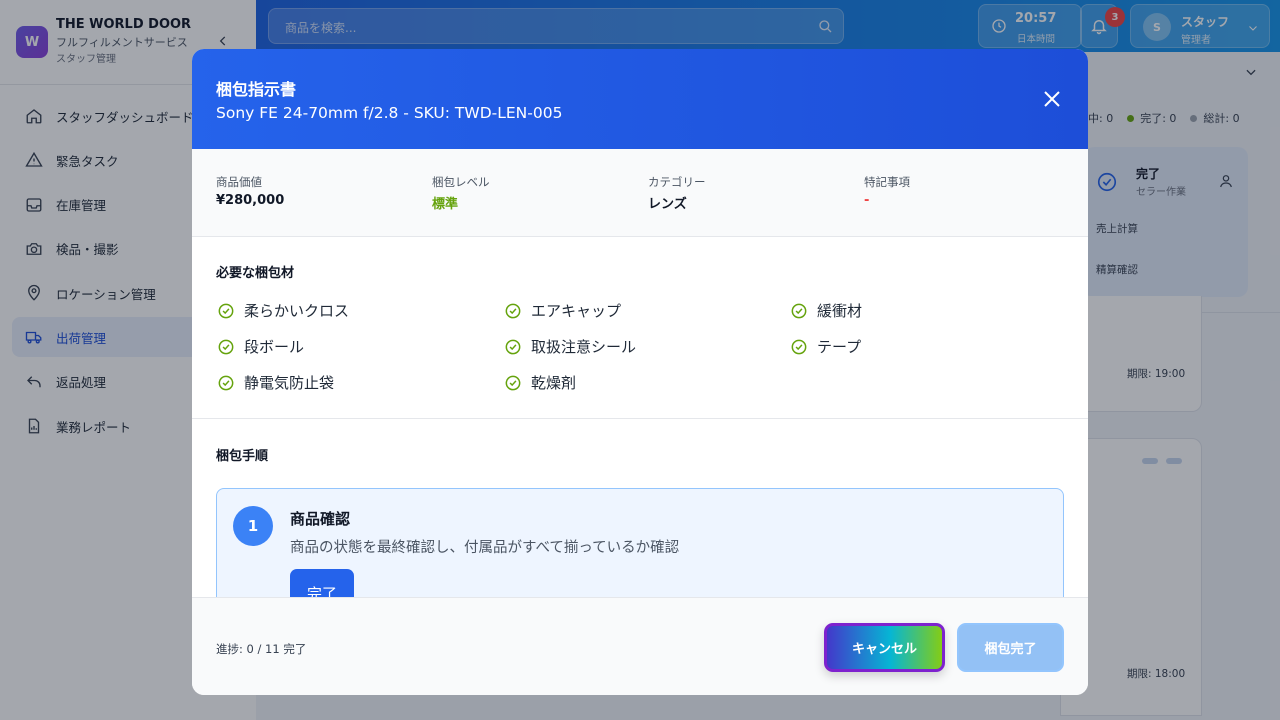 This screenshot has height=720, width=1280. Describe the element at coordinates (485, 548) in the screenshot. I see `step-description: 商品の状態を最終確認し、付属品がすべて揃っているか確認` at that location.